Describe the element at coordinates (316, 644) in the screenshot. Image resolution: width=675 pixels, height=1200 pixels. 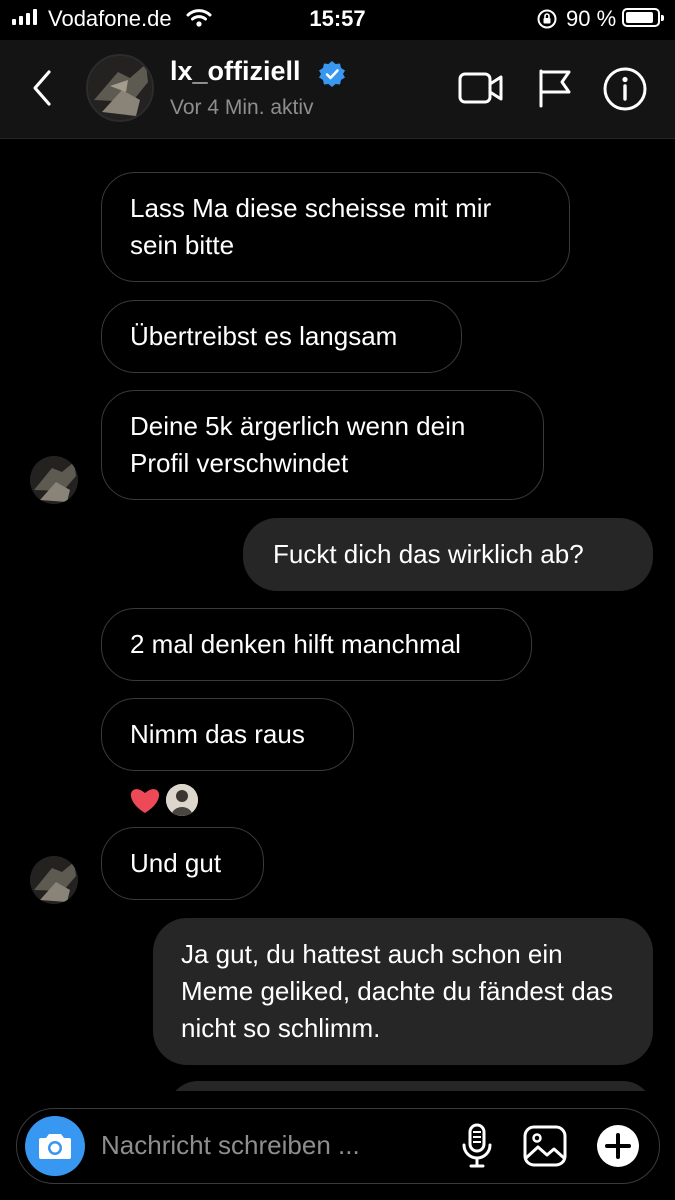
I see `message-received: 2 mal denken hilft manchmal` at that location.